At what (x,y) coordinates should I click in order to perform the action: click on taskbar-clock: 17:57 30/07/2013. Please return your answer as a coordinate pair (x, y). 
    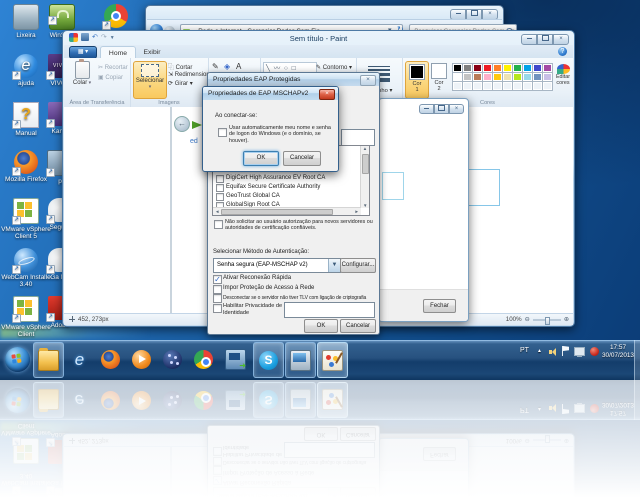
    Looking at the image, I should click on (618, 352).